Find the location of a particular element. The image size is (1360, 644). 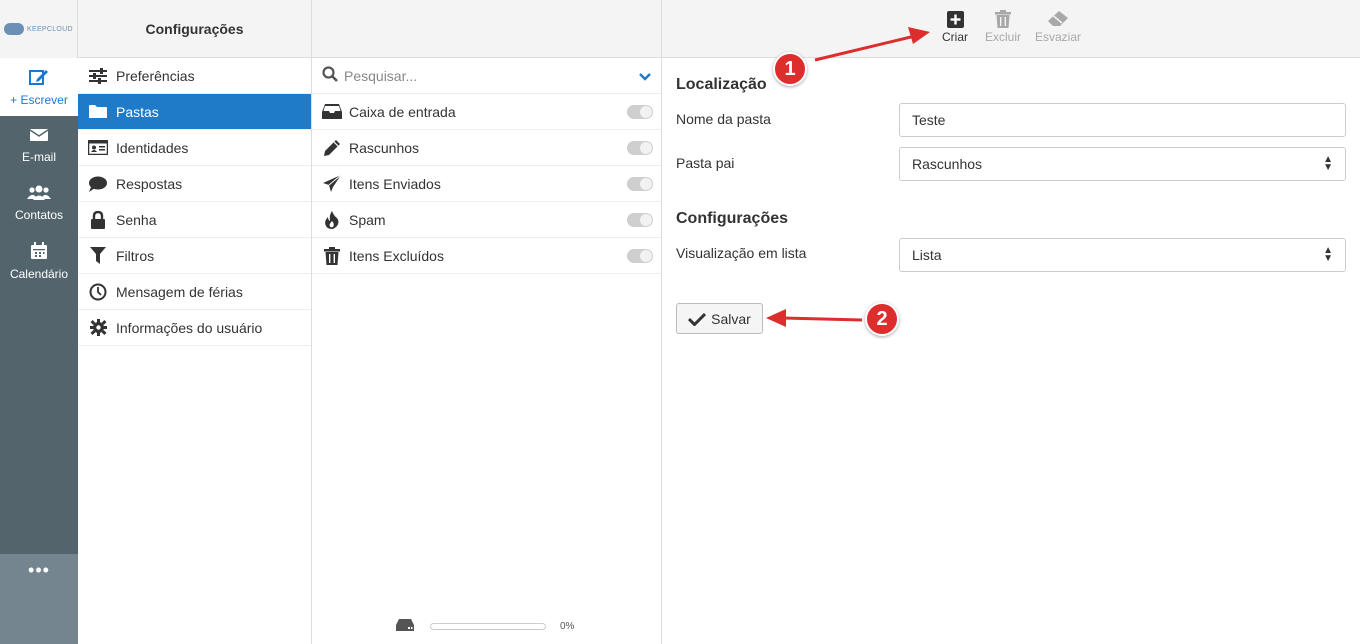

parent-folder-label: Pasta pai is located at coordinates (705, 163).